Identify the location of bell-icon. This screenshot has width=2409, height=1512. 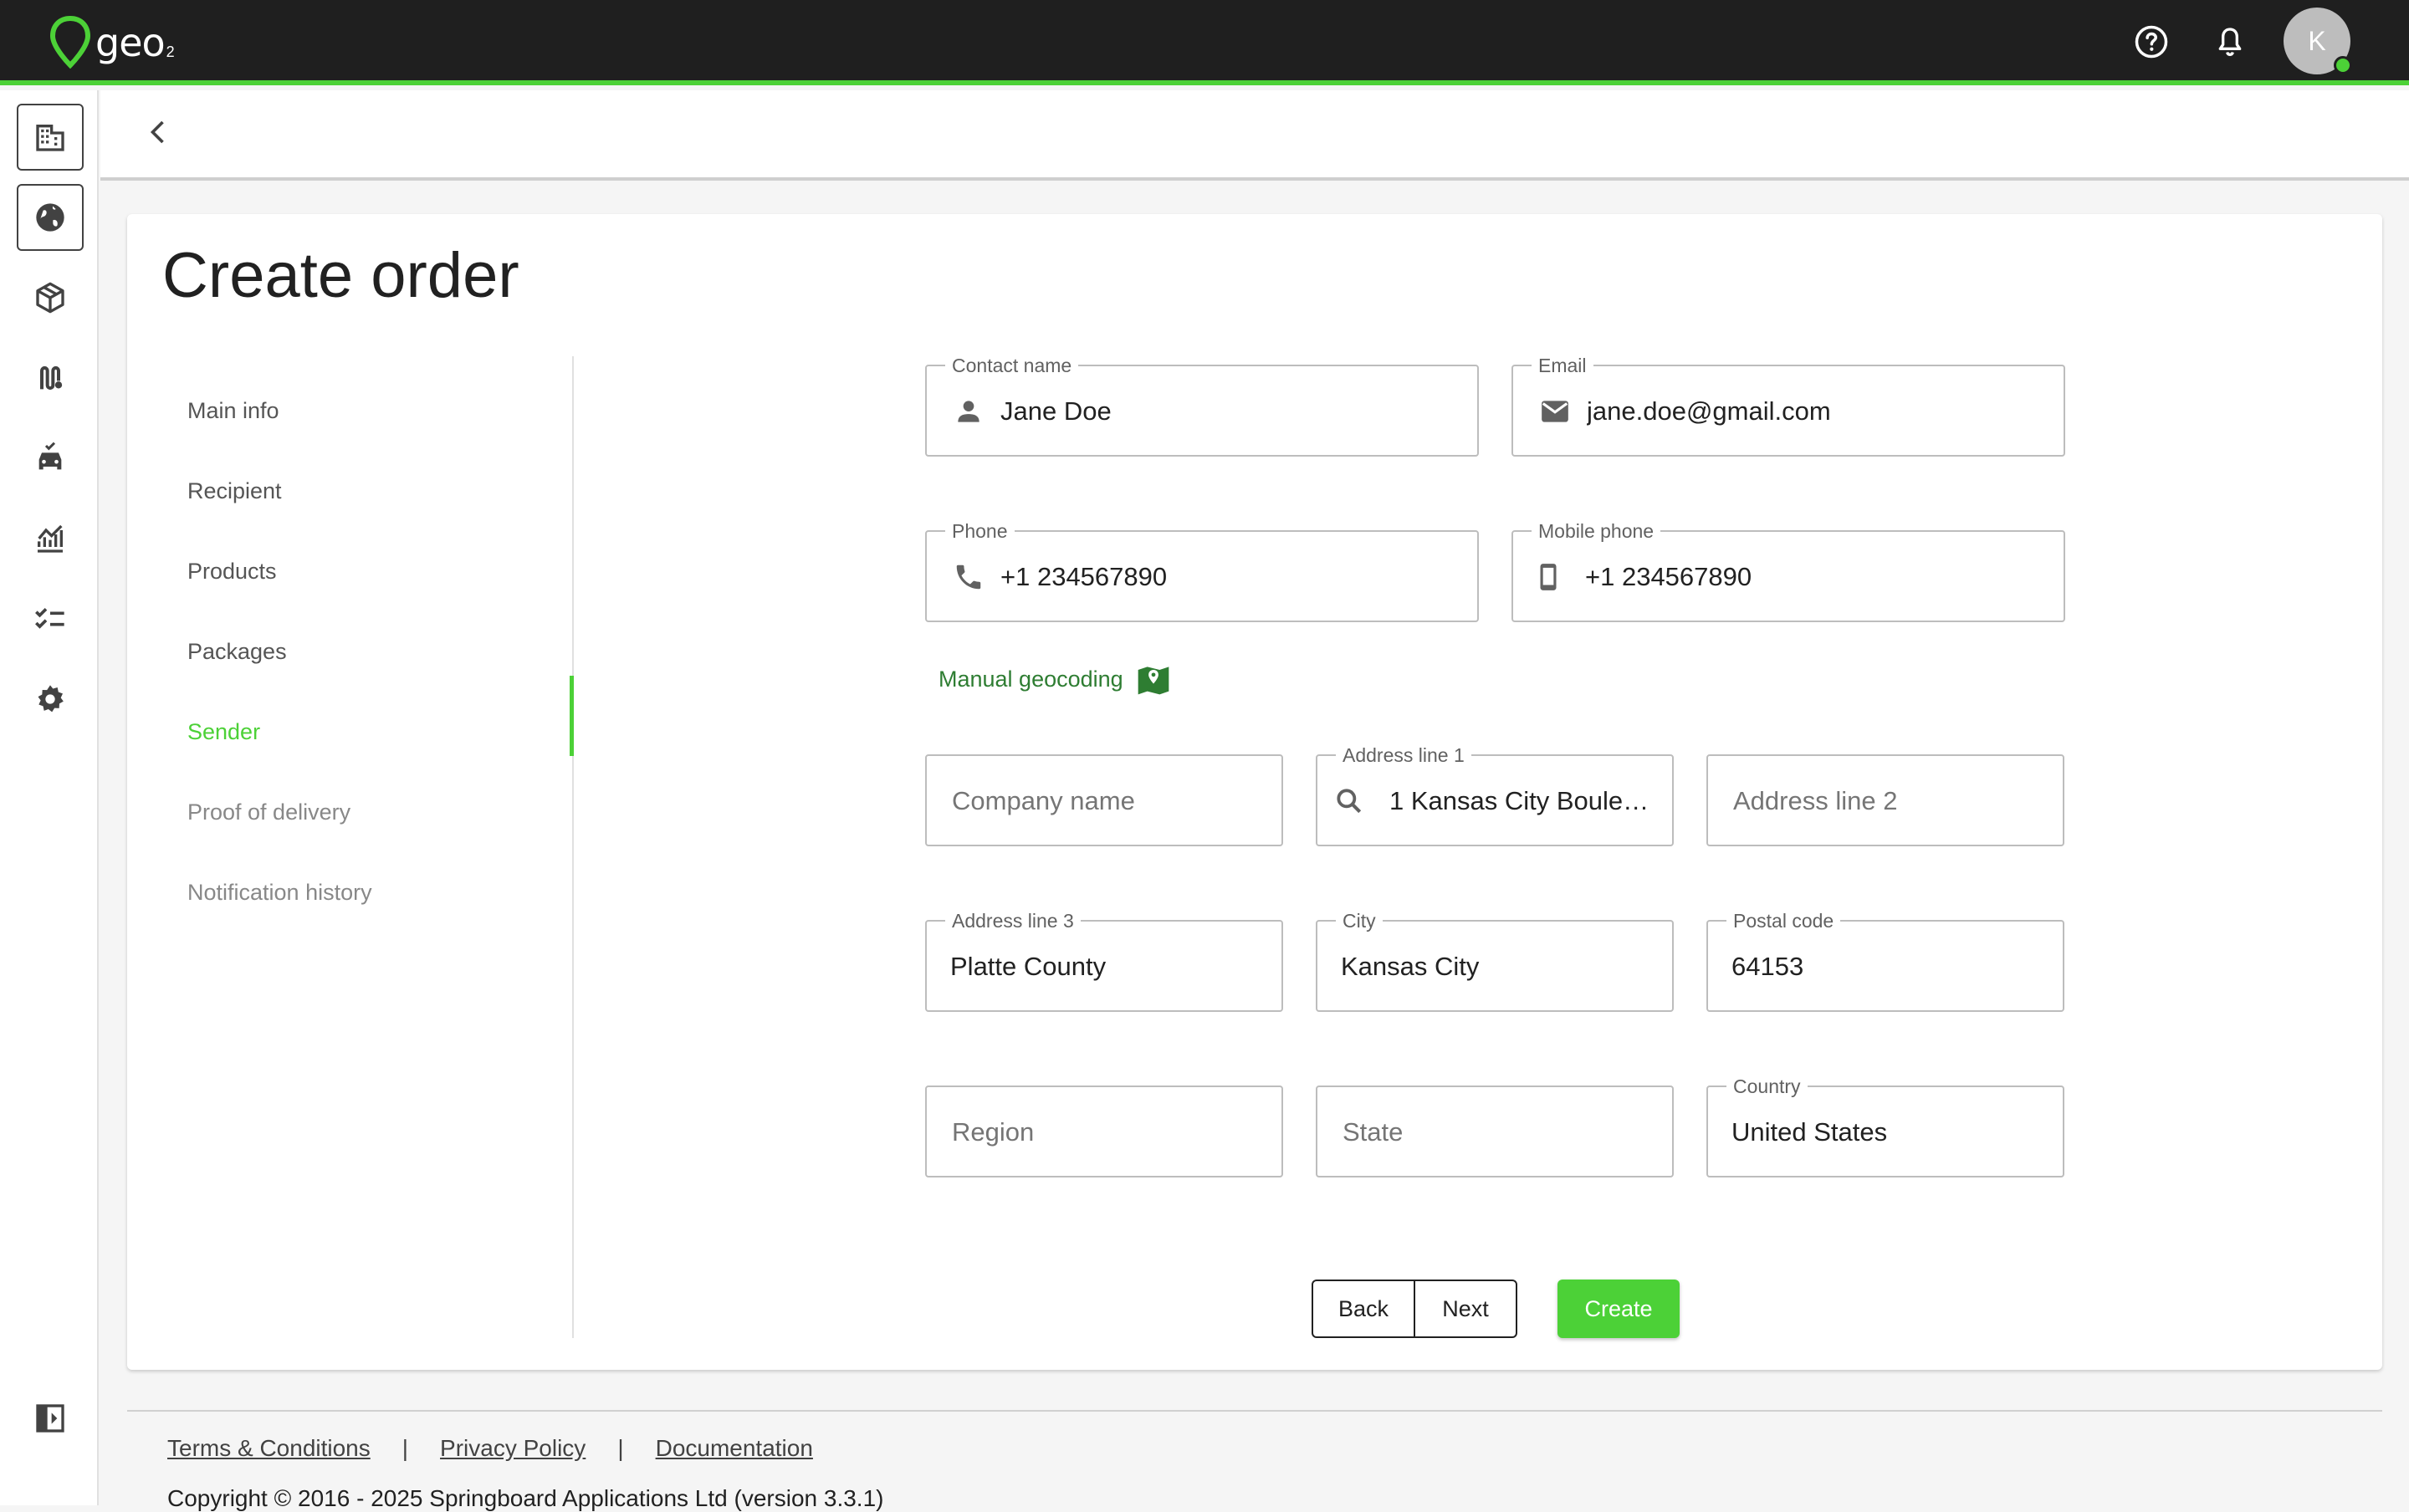
(2230, 42).